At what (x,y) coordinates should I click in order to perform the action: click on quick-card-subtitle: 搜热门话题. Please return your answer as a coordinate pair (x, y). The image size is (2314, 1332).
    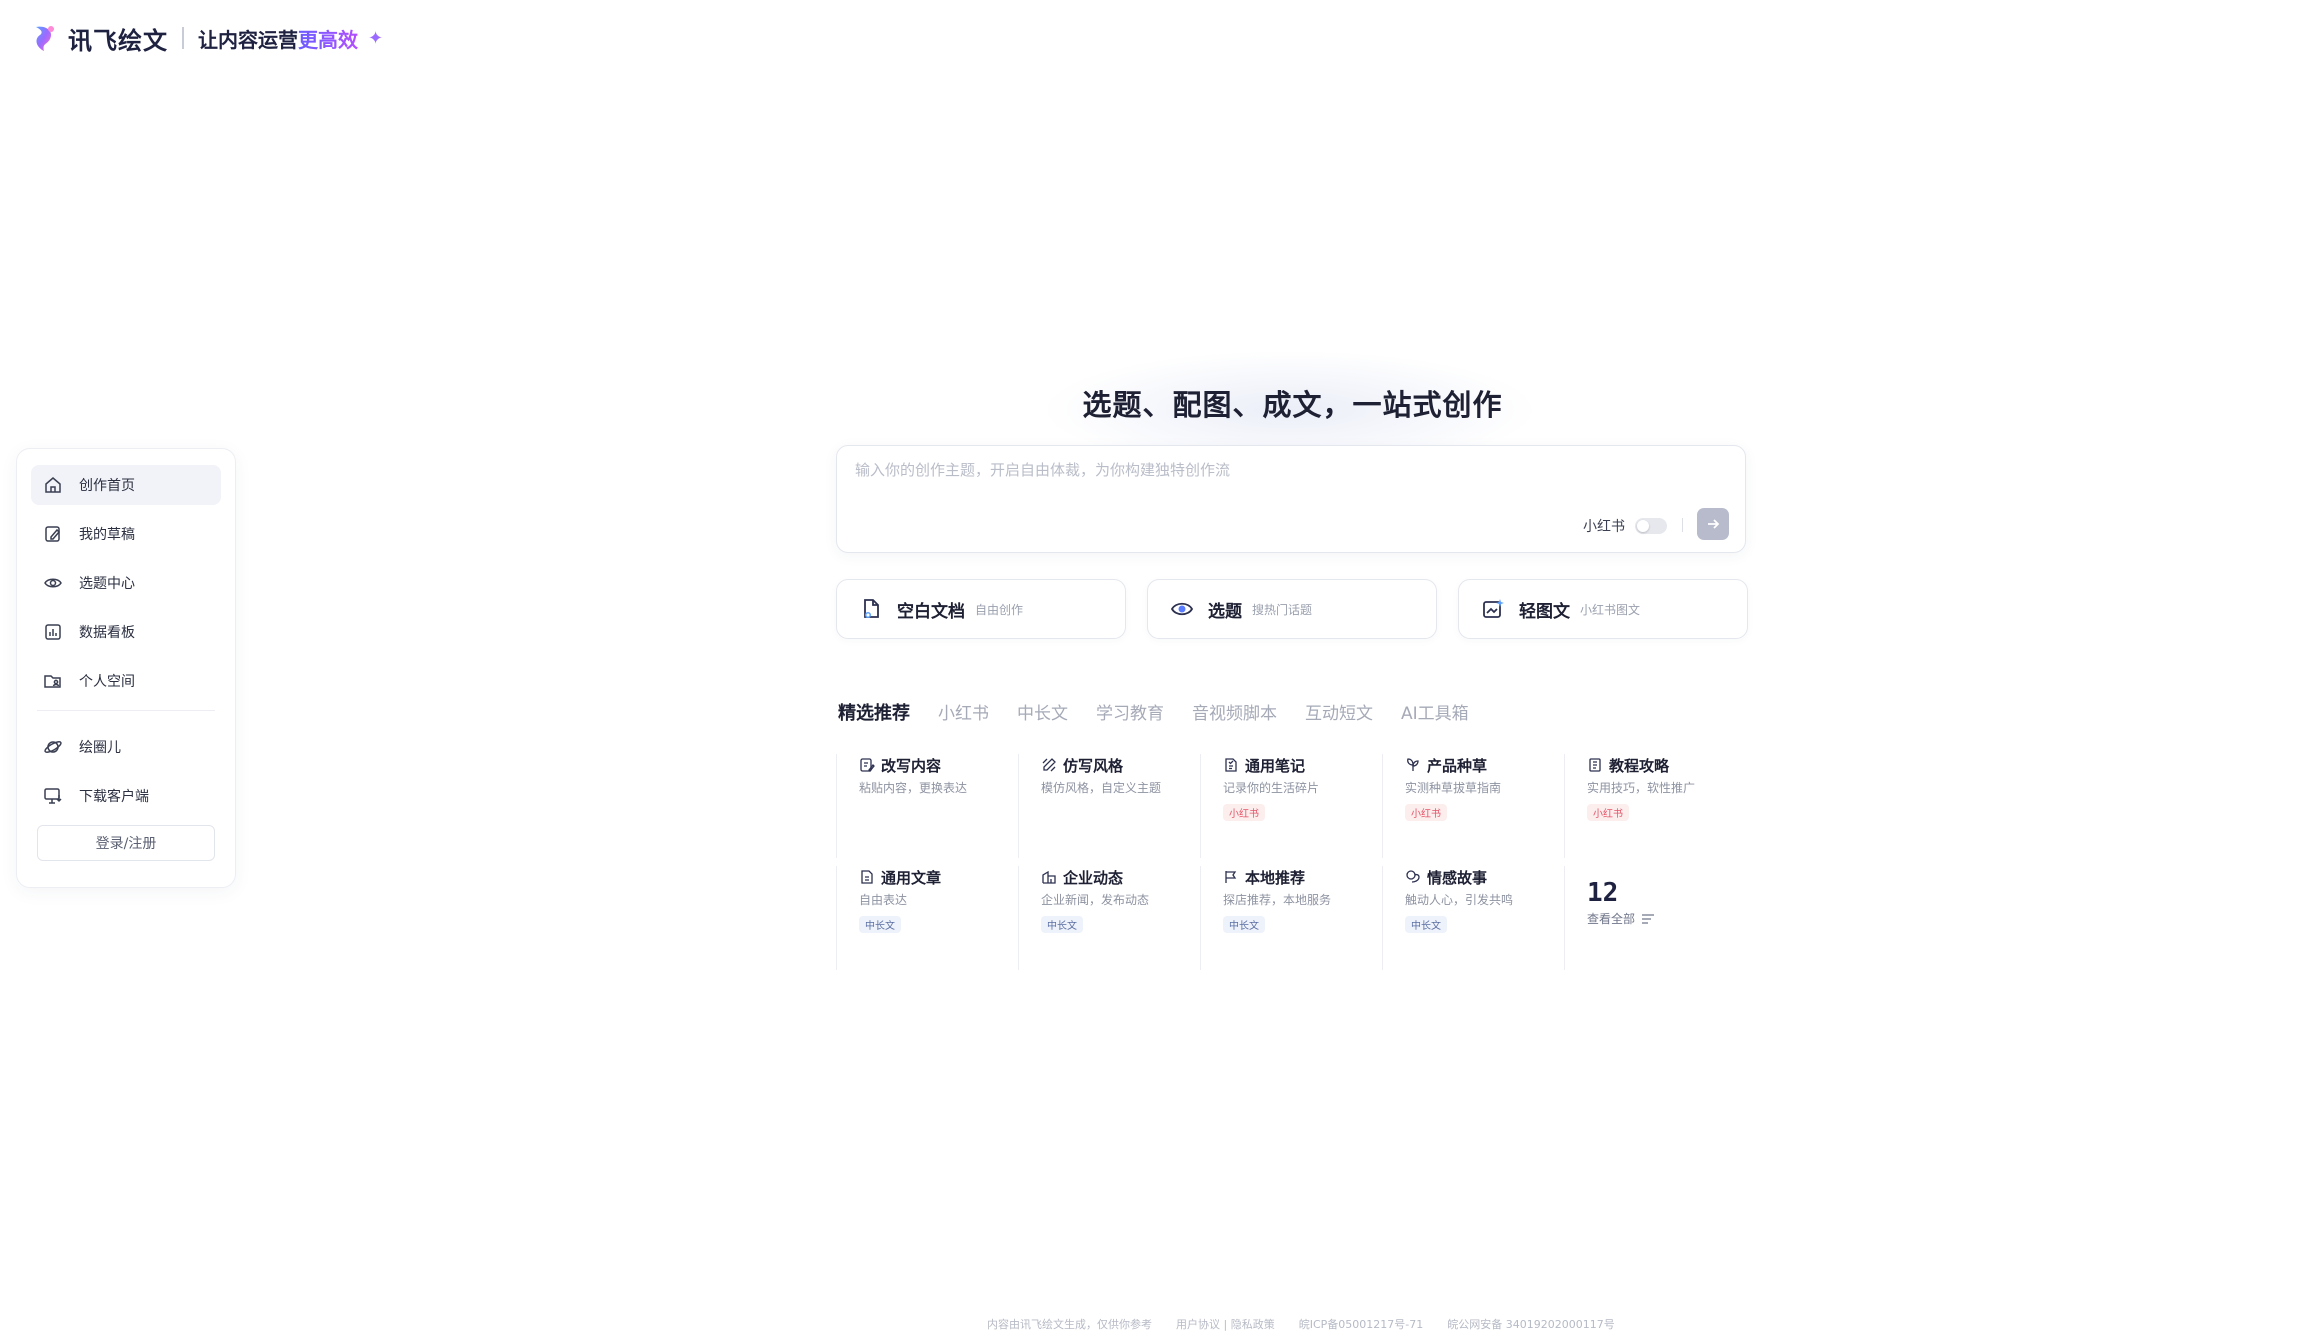
    Looking at the image, I should click on (1282, 609).